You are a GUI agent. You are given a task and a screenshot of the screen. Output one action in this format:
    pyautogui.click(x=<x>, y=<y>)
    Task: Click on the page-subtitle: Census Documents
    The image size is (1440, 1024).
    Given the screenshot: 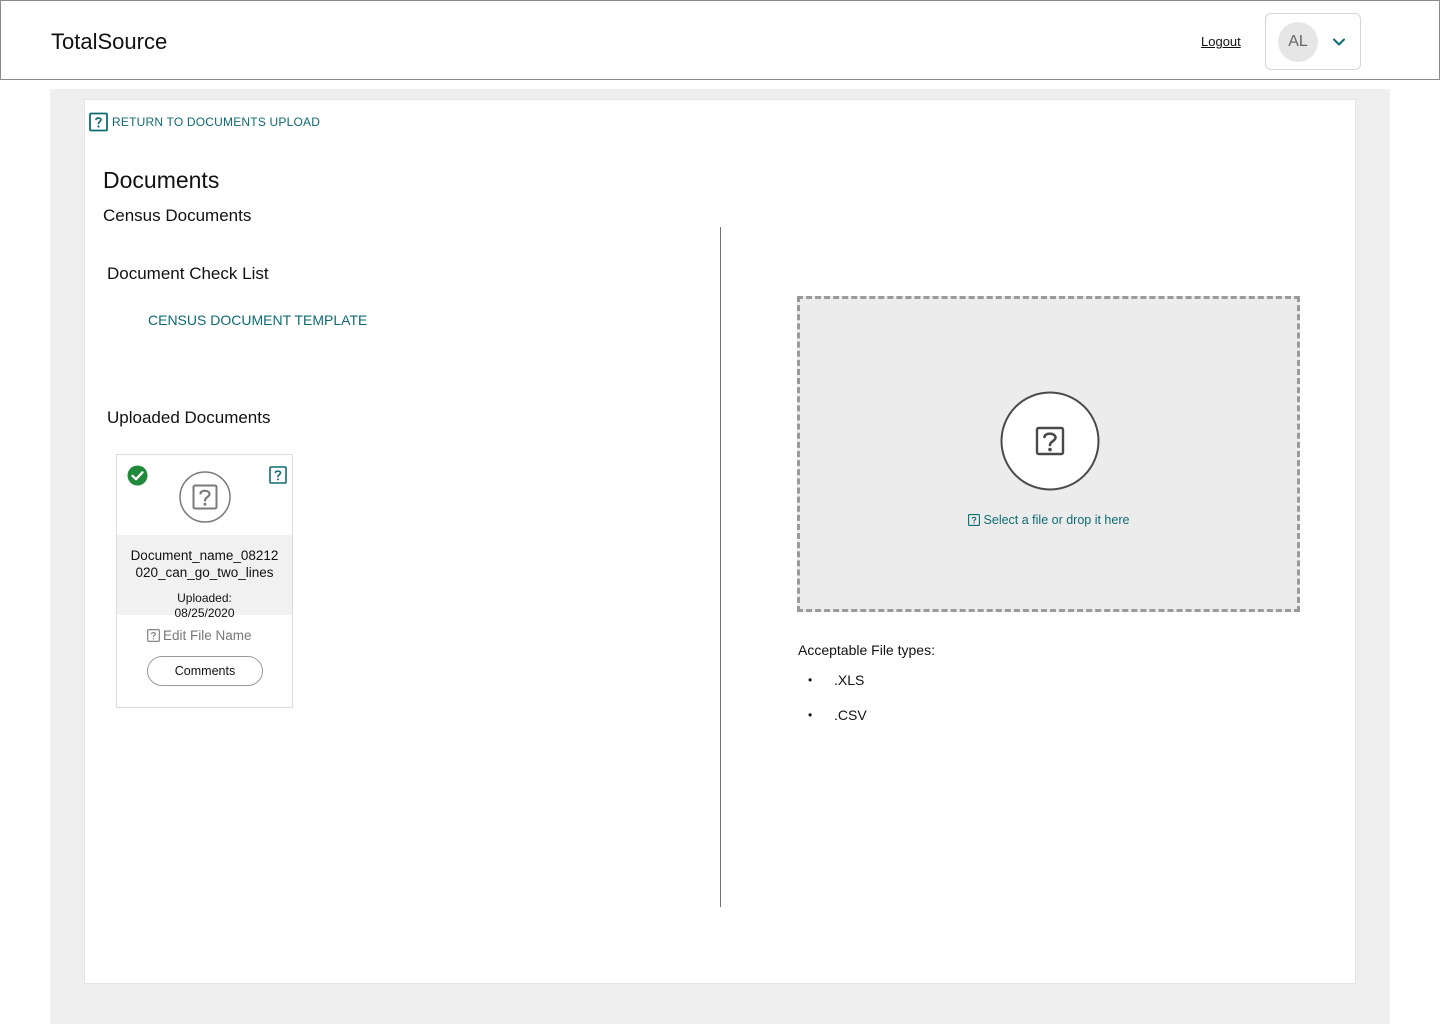 What is the action you would take?
    pyautogui.click(x=177, y=215)
    